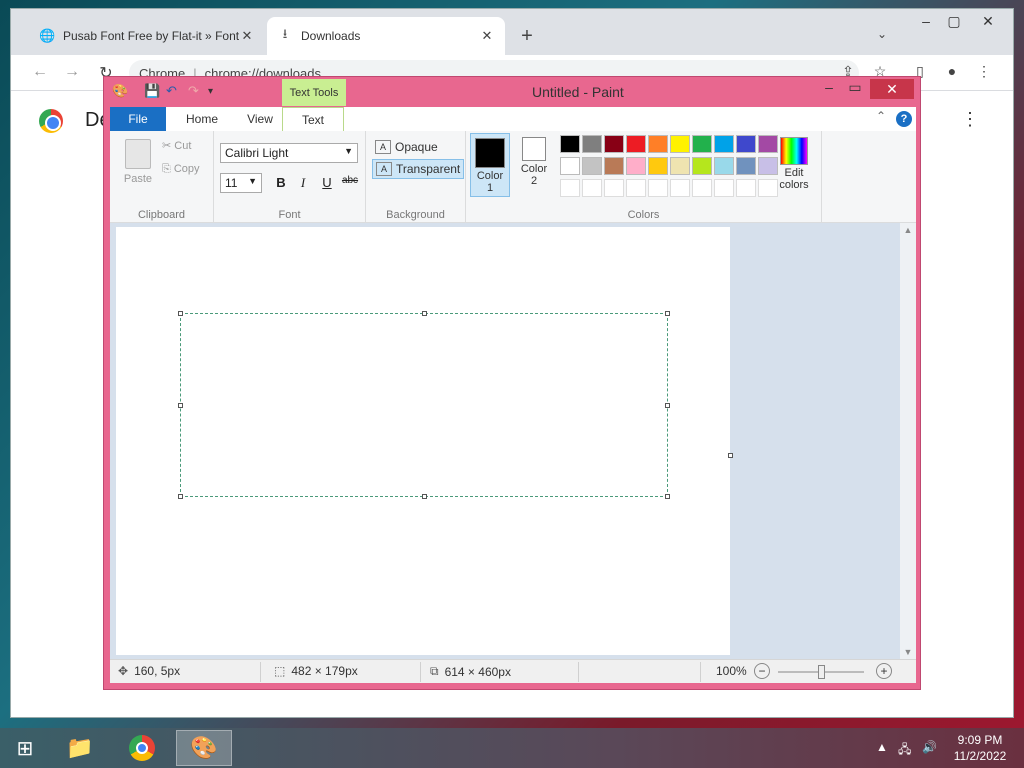 This screenshot has height=768, width=1024. What do you see at coordinates (120, 91) in the screenshot?
I see `paint-app-icon: 🎨` at bounding box center [120, 91].